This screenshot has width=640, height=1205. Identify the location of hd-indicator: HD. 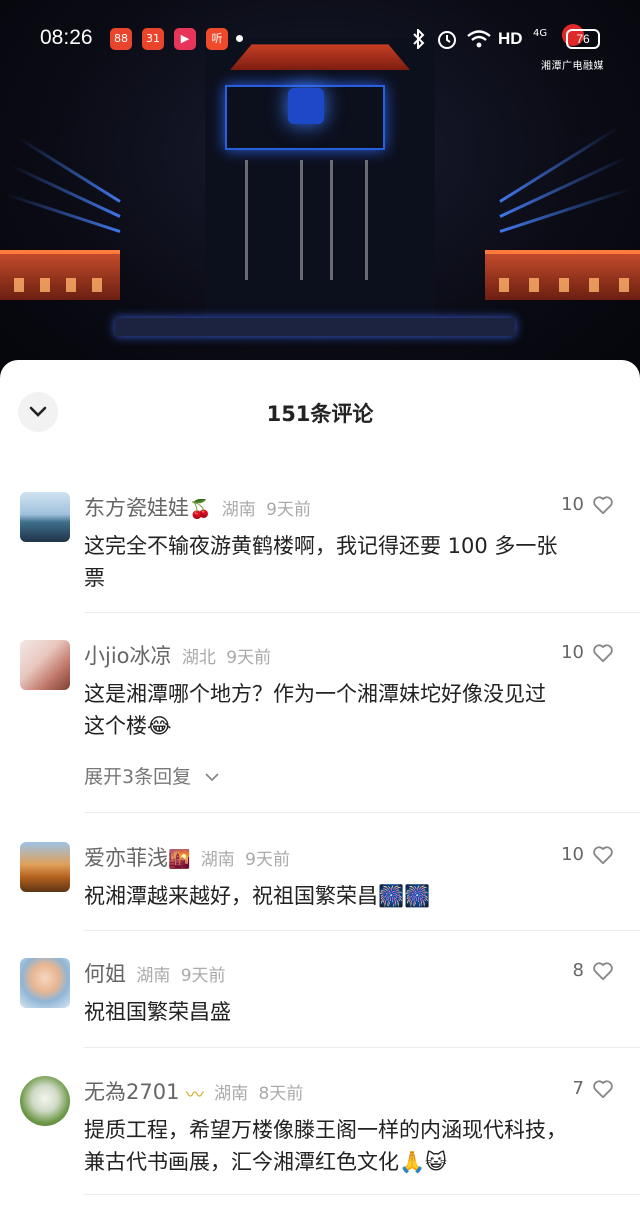
(510, 38).